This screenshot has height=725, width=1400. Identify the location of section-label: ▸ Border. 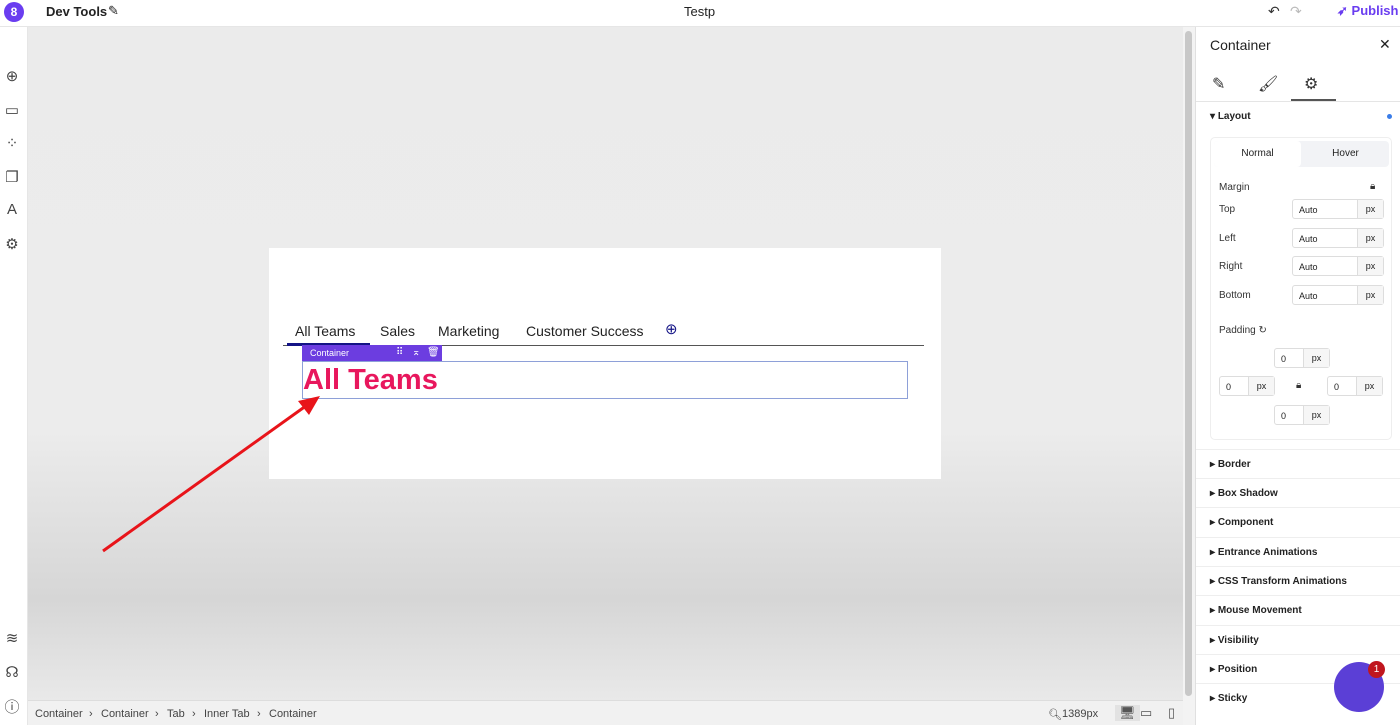
(1230, 464).